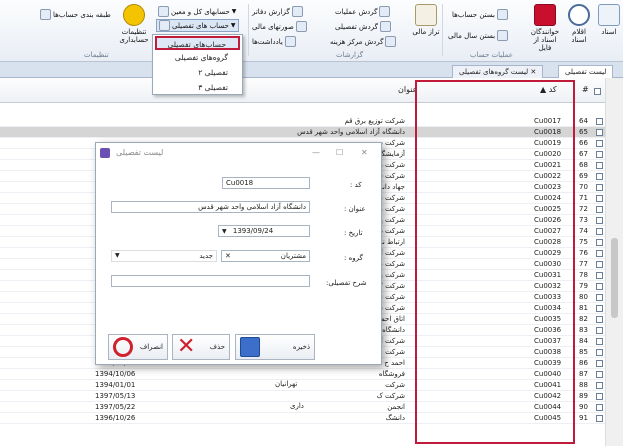  I want to click on financial-statements-button: صورتهای مالی, so click(279, 26).